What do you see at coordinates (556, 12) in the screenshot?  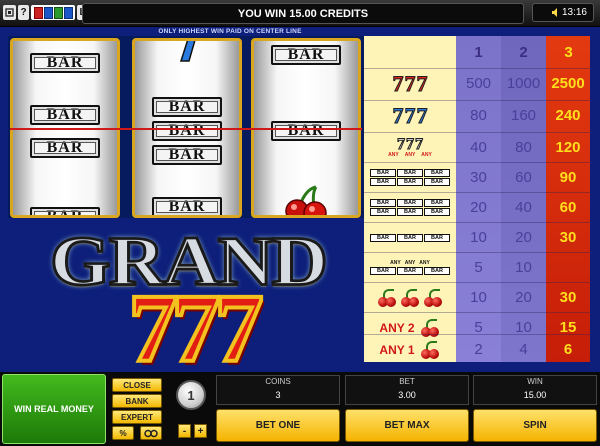 I see `sound-icon` at bounding box center [556, 12].